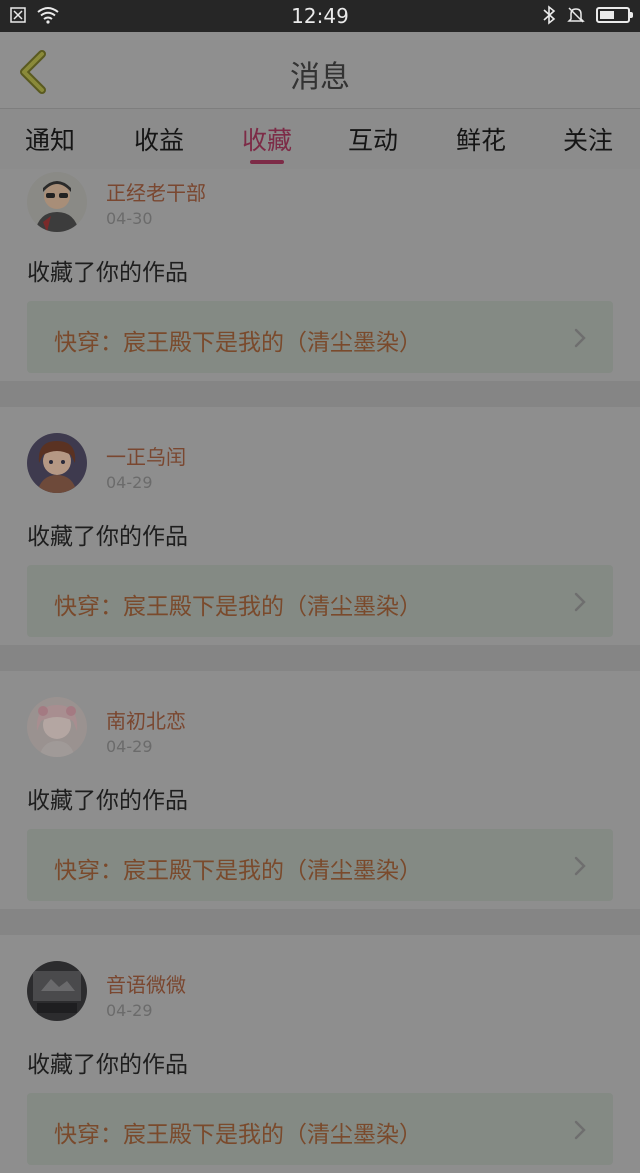 This screenshot has width=640, height=1173. Describe the element at coordinates (159, 139) in the screenshot. I see `tab-earnings: 收益` at that location.